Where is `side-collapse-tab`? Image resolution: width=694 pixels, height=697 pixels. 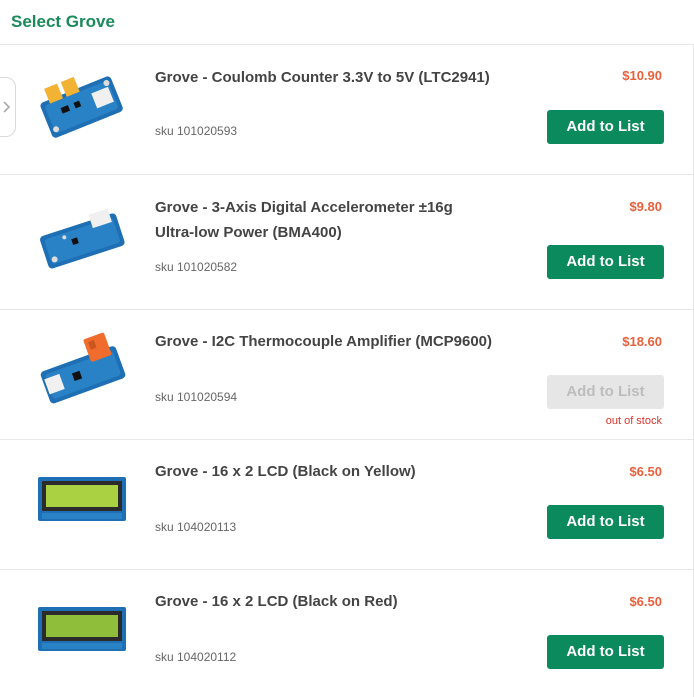
side-collapse-tab is located at coordinates (8, 107).